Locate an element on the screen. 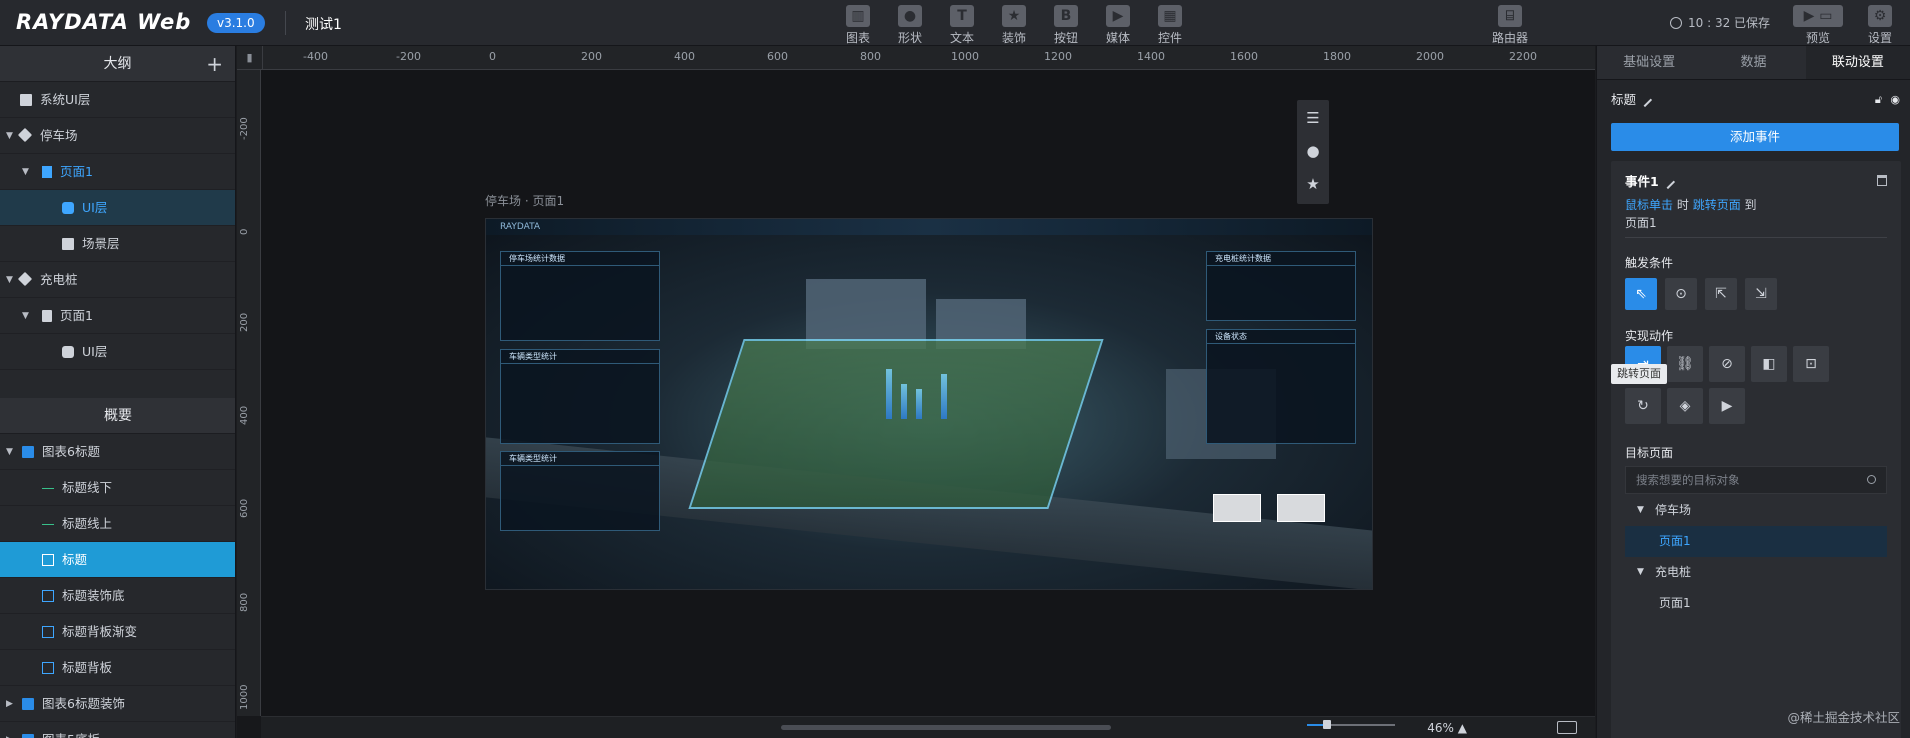  overview-item: 标题线下 is located at coordinates (117, 488).